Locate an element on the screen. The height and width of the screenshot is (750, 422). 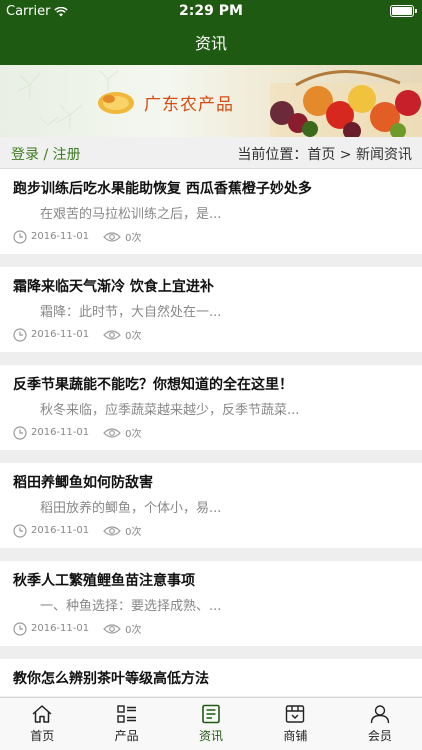
list-icon is located at coordinates (126, 714).